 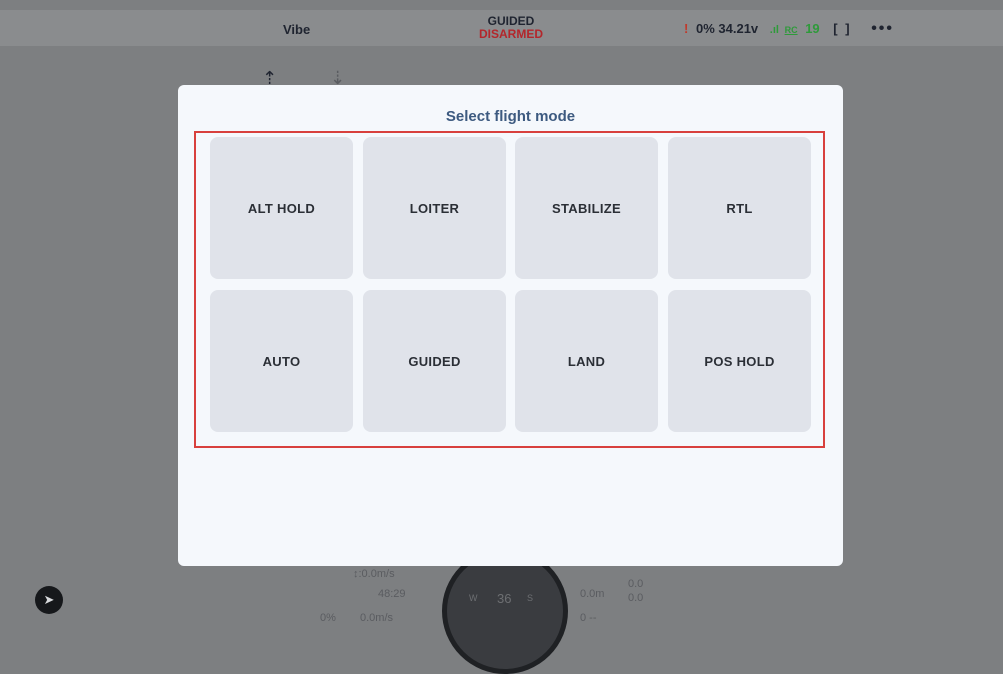 What do you see at coordinates (586, 208) in the screenshot?
I see `mode-button-stabilize: STABILIZE` at bounding box center [586, 208].